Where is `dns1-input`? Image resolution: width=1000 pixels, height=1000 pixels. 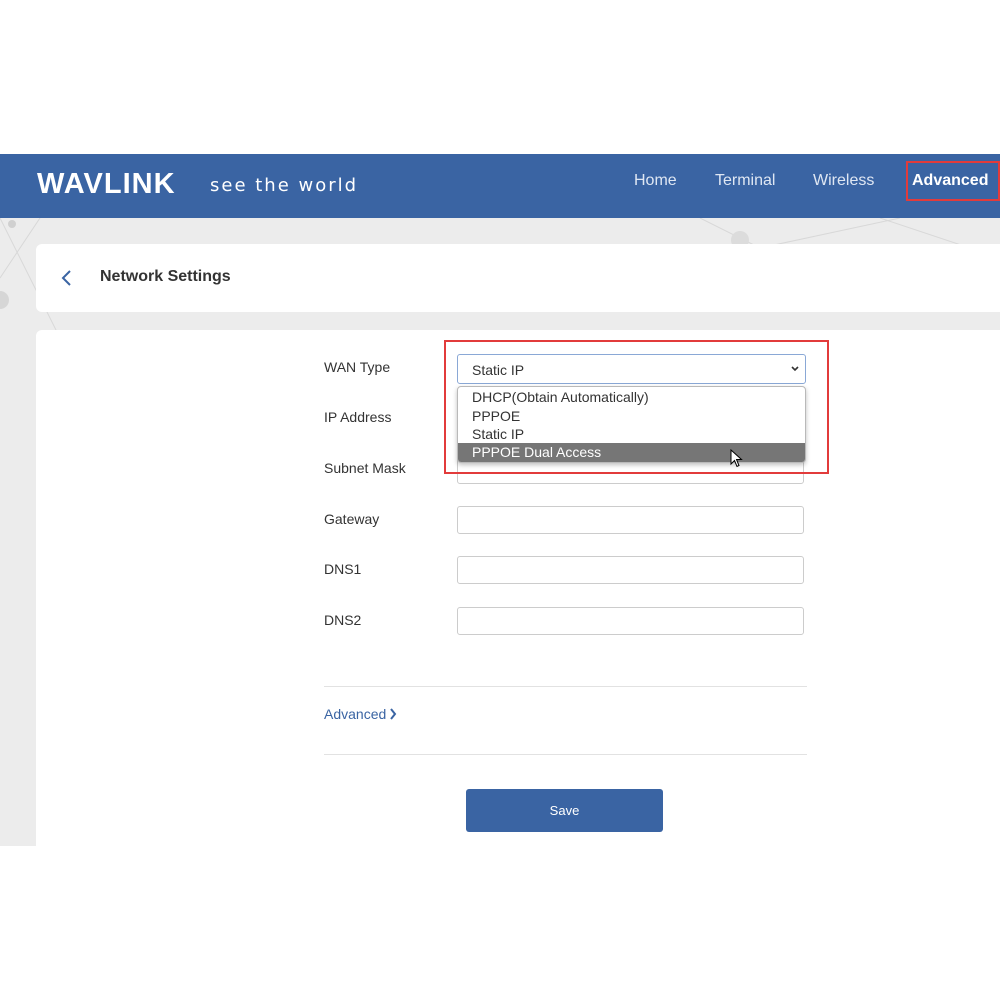
dns1-input is located at coordinates (630, 570).